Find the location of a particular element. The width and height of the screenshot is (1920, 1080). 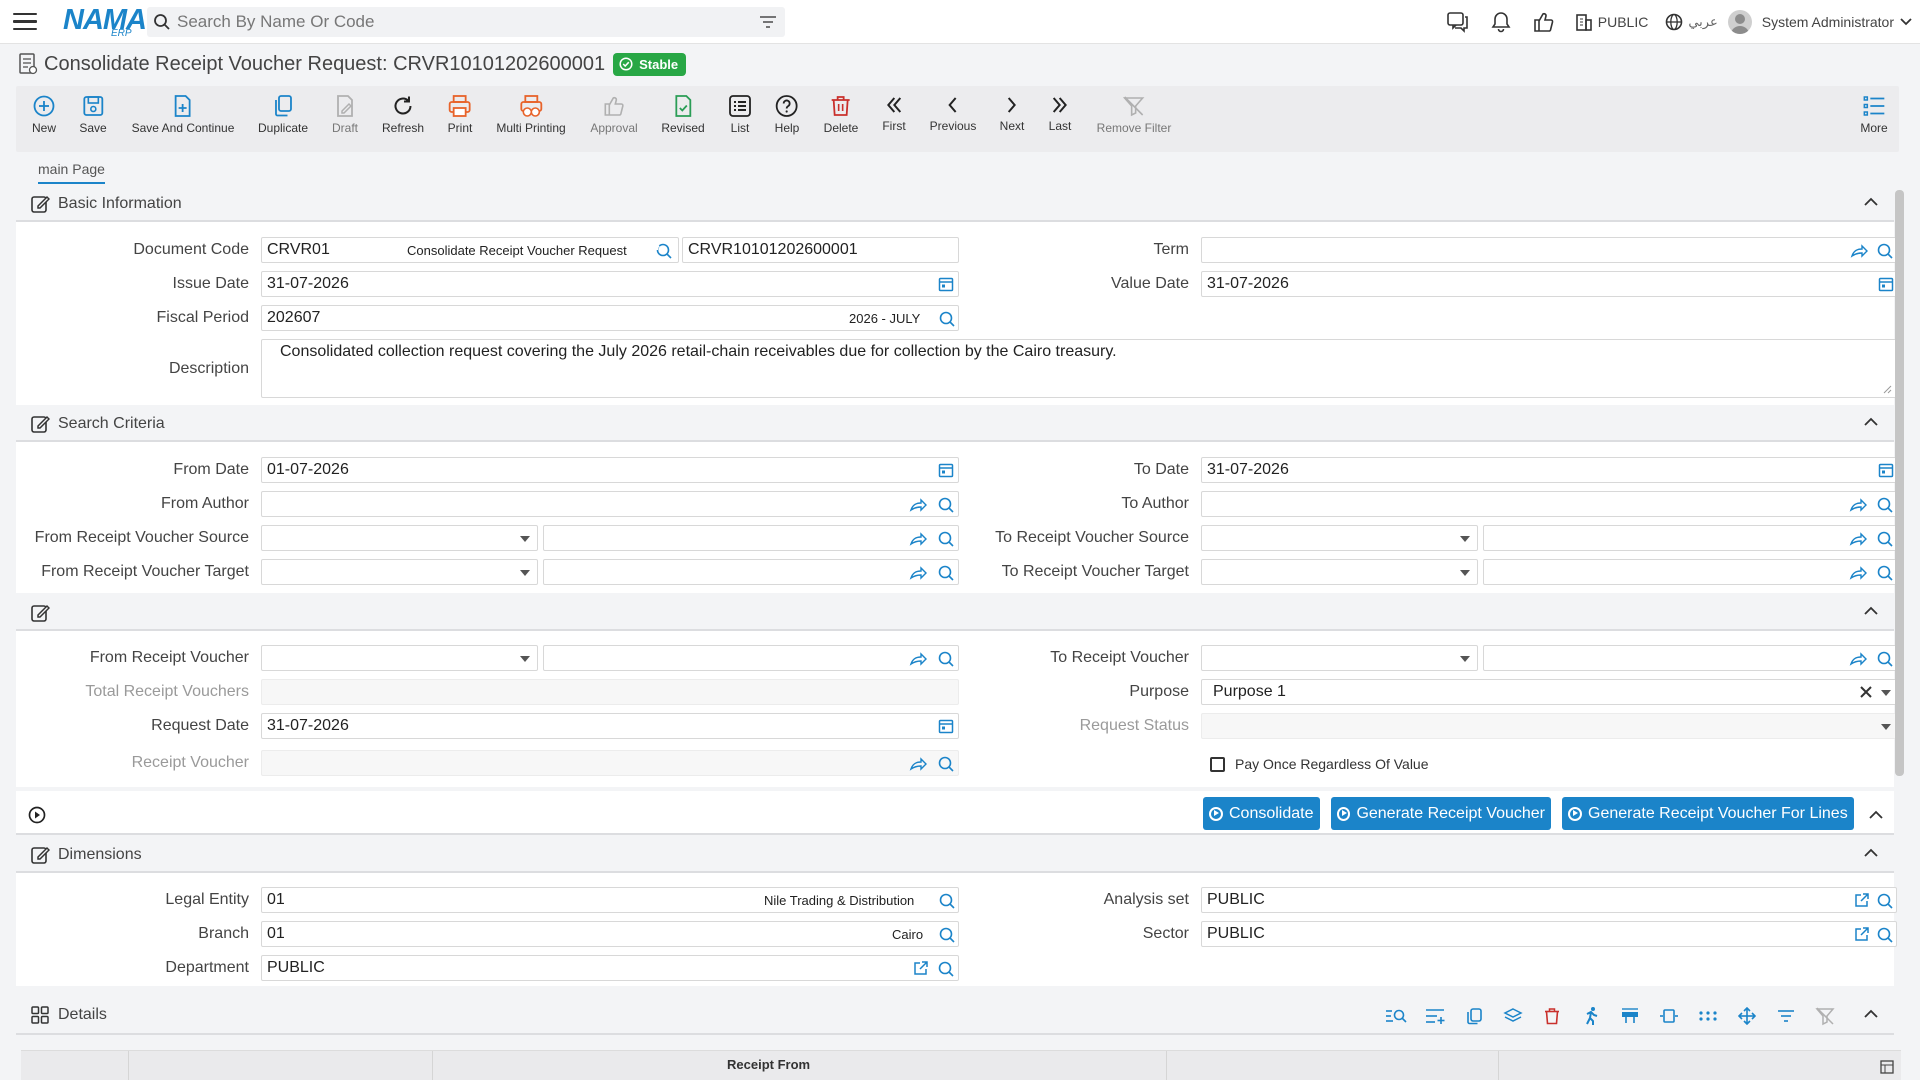

zoom-search-icon is located at coordinates (1396, 1016).